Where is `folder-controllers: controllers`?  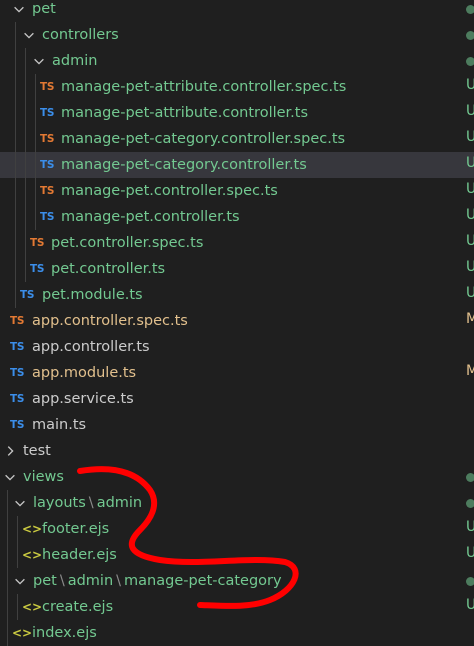
folder-controllers: controllers is located at coordinates (237, 35).